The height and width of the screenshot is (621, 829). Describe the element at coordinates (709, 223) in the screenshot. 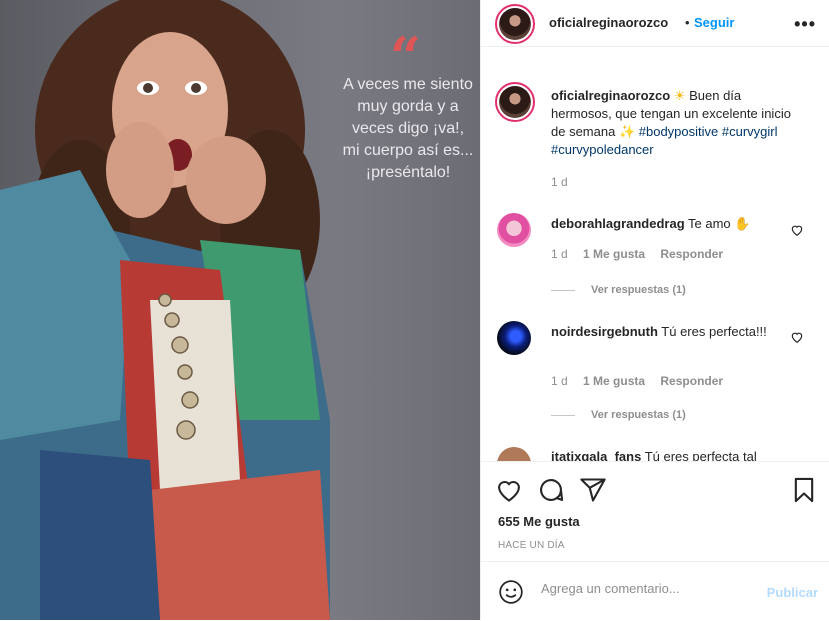

I see `comment-text: Te amo` at that location.